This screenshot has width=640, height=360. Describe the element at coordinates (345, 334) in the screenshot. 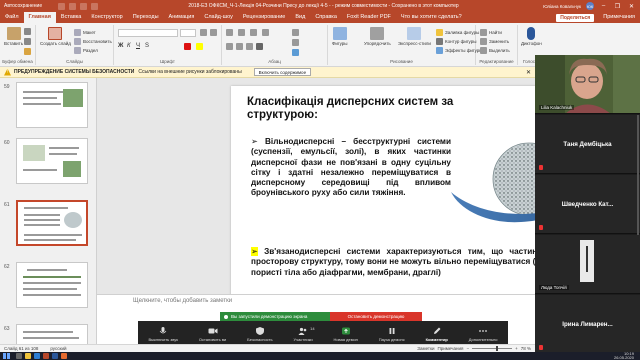

I see `new-share-button: Новая демон` at that location.